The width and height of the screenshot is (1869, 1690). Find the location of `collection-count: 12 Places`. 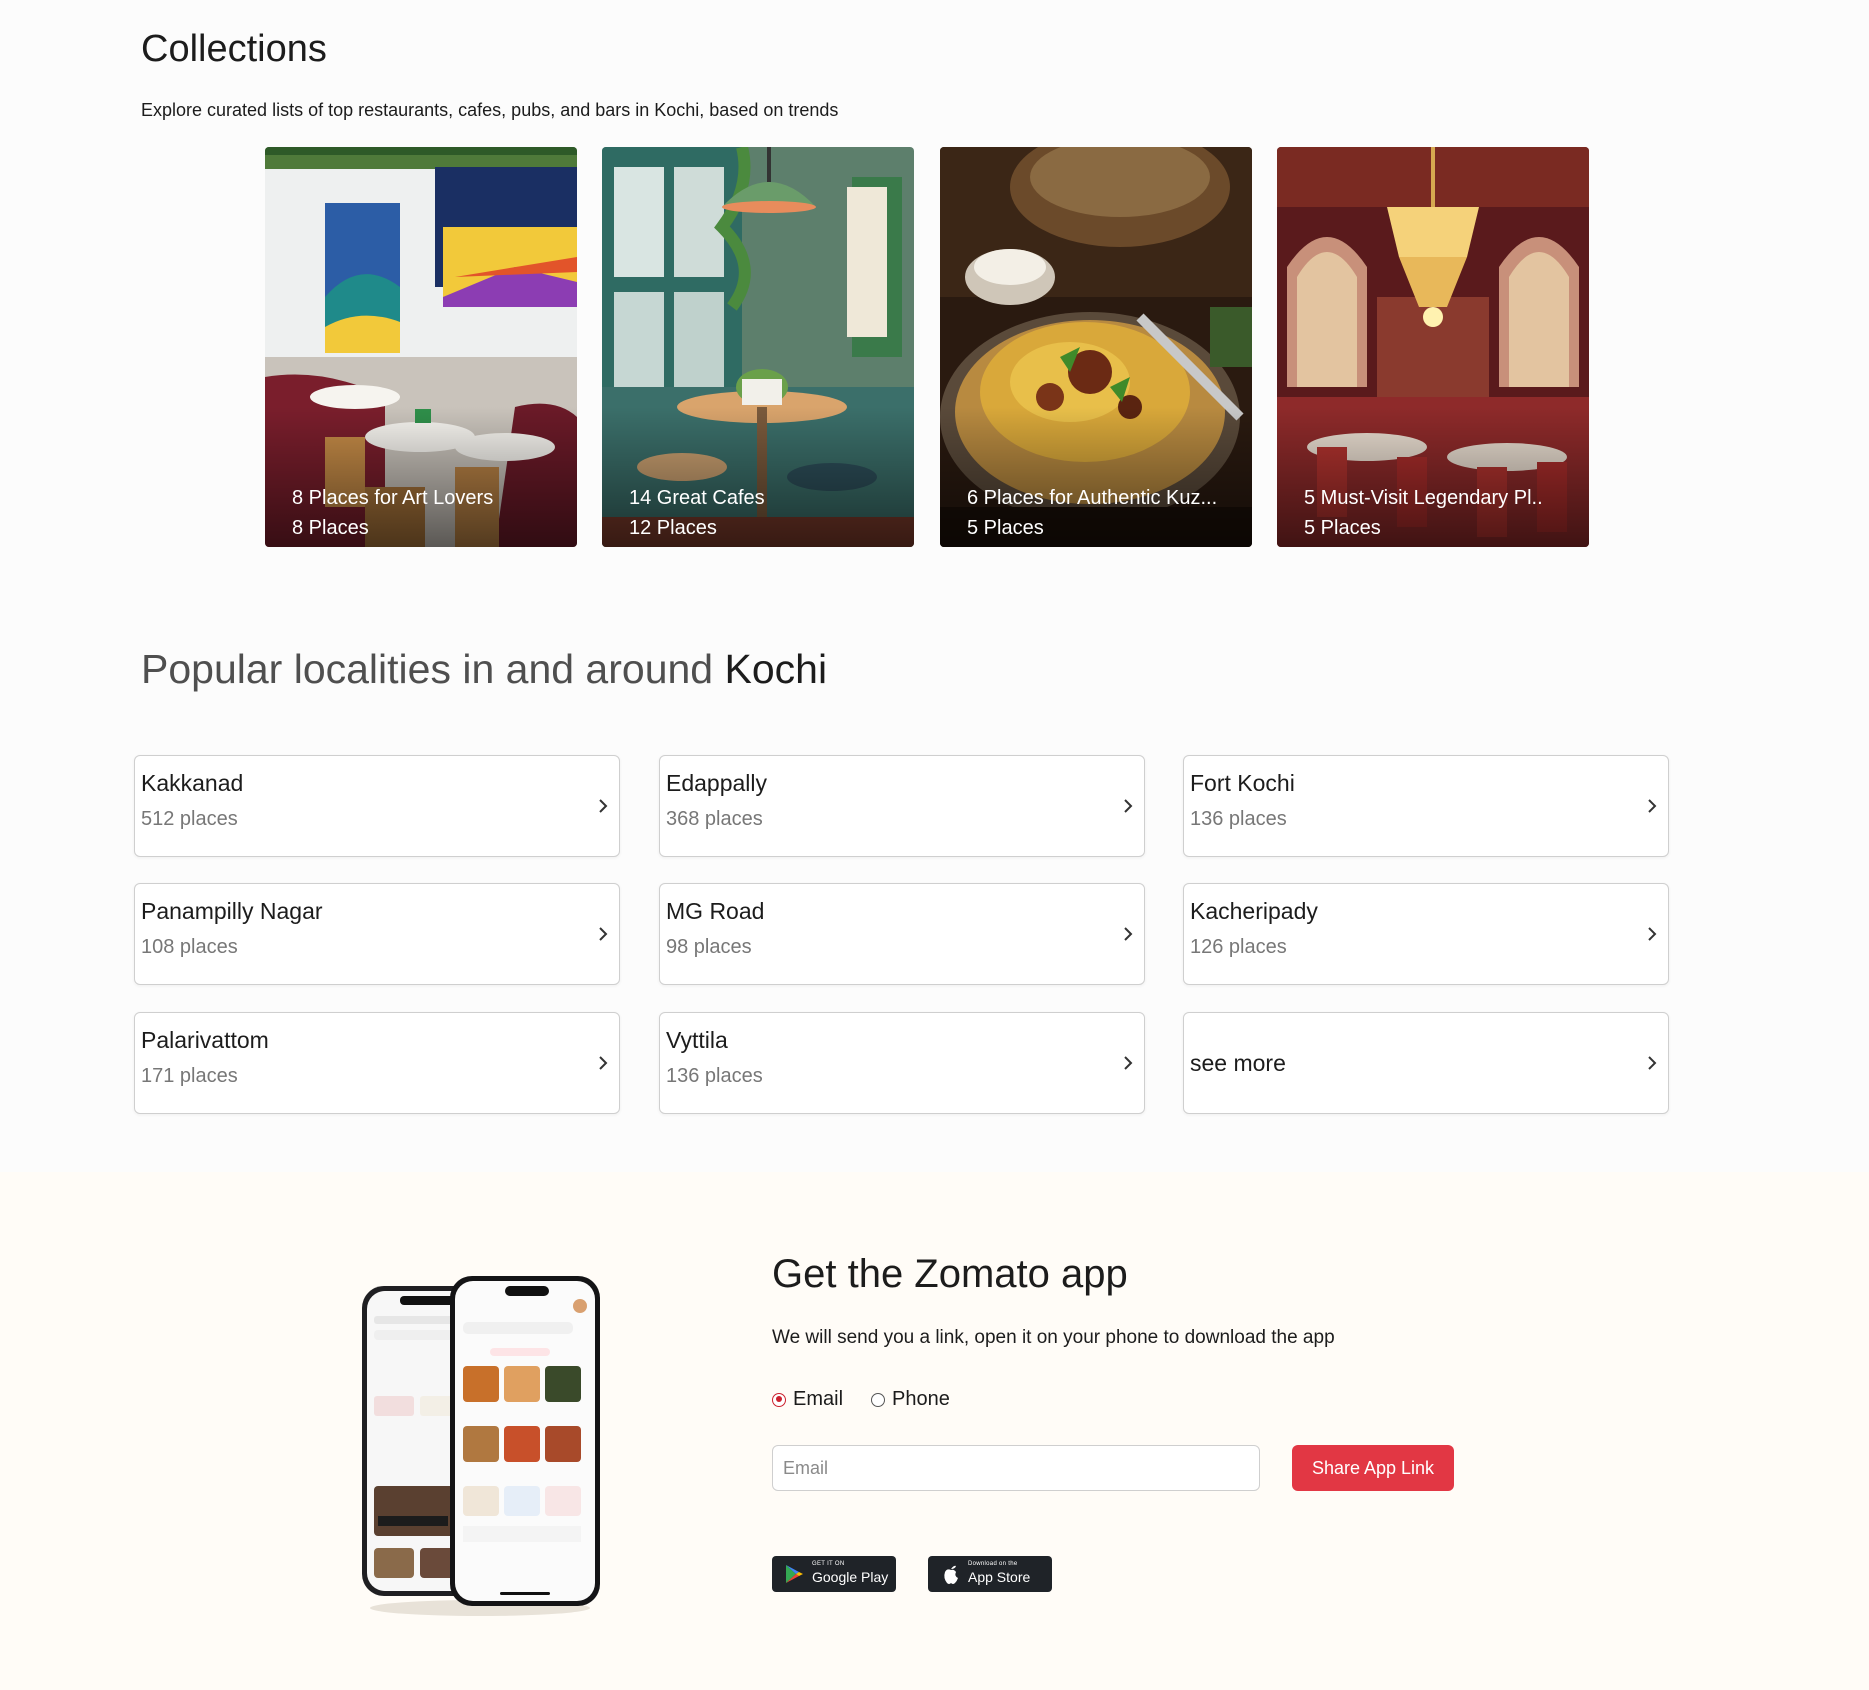

collection-count: 12 Places is located at coordinates (673, 528).